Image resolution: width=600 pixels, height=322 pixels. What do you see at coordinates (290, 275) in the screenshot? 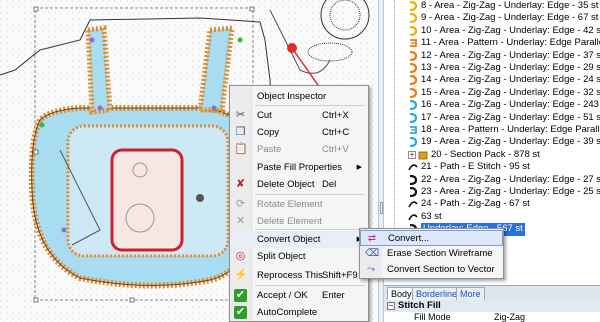
I see `menu-item-label: Reprocess This` at bounding box center [290, 275].